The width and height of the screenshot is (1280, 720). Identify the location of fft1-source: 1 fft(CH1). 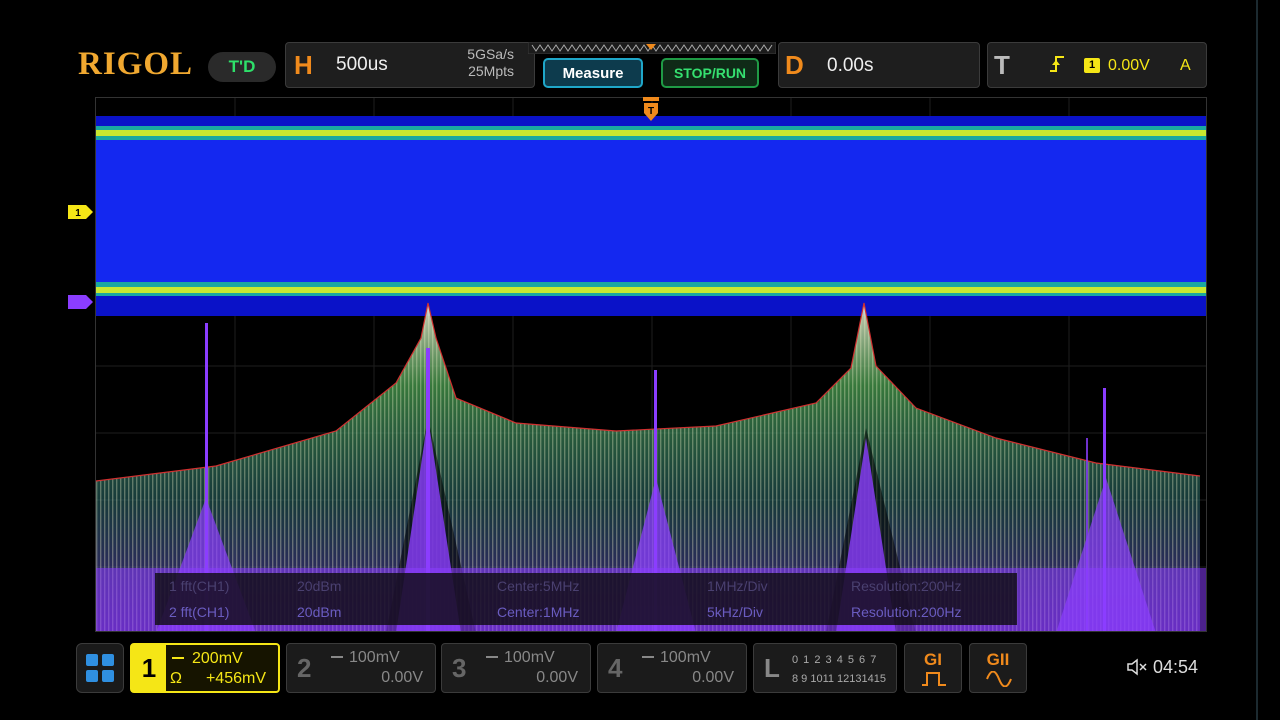
(199, 586).